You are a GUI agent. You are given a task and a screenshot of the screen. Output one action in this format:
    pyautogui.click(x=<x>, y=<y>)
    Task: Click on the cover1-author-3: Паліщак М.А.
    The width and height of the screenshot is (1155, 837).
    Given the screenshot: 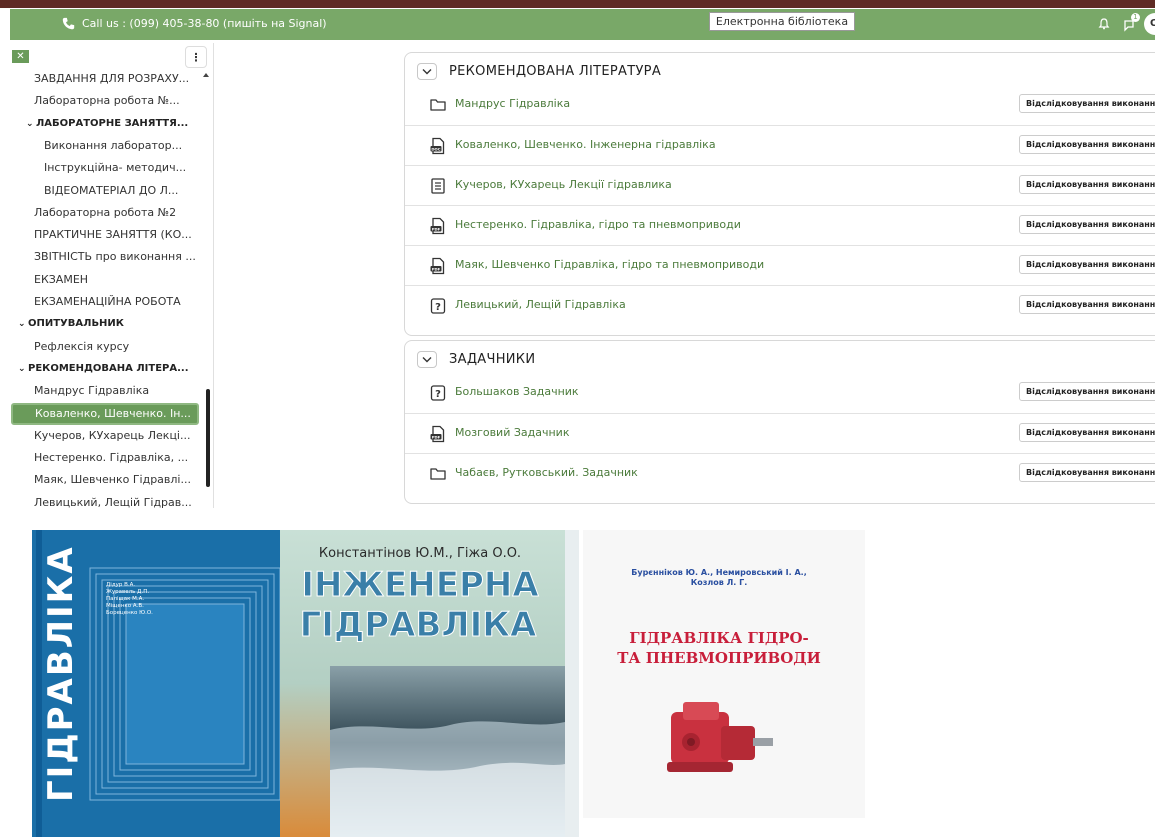 What is the action you would take?
    pyautogui.click(x=125, y=599)
    